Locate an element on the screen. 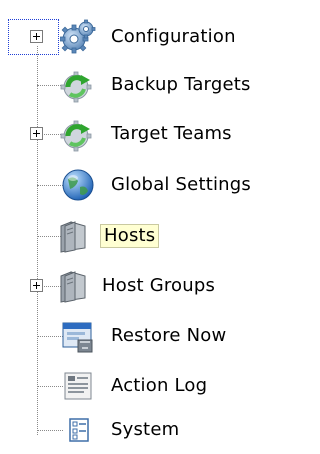  tree-item-label: Hosts is located at coordinates (130, 236).